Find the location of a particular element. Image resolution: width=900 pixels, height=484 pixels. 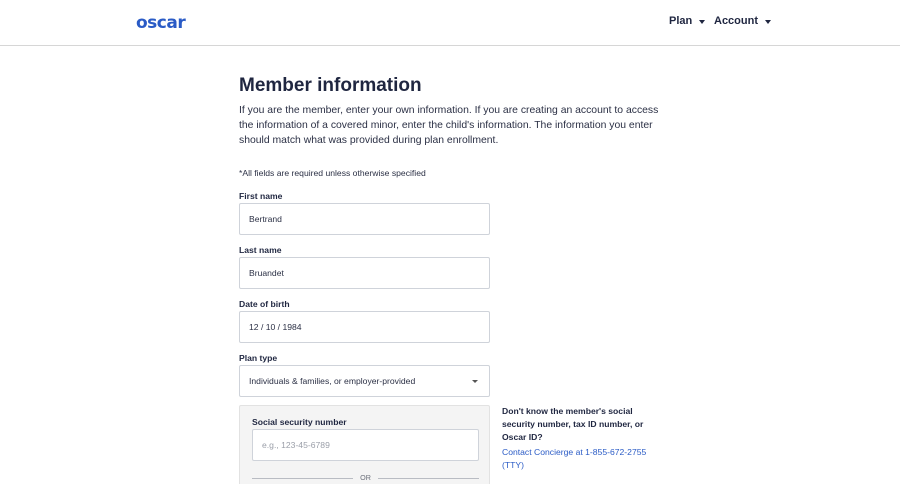

nav-account-menu: Account is located at coordinates (742, 21).